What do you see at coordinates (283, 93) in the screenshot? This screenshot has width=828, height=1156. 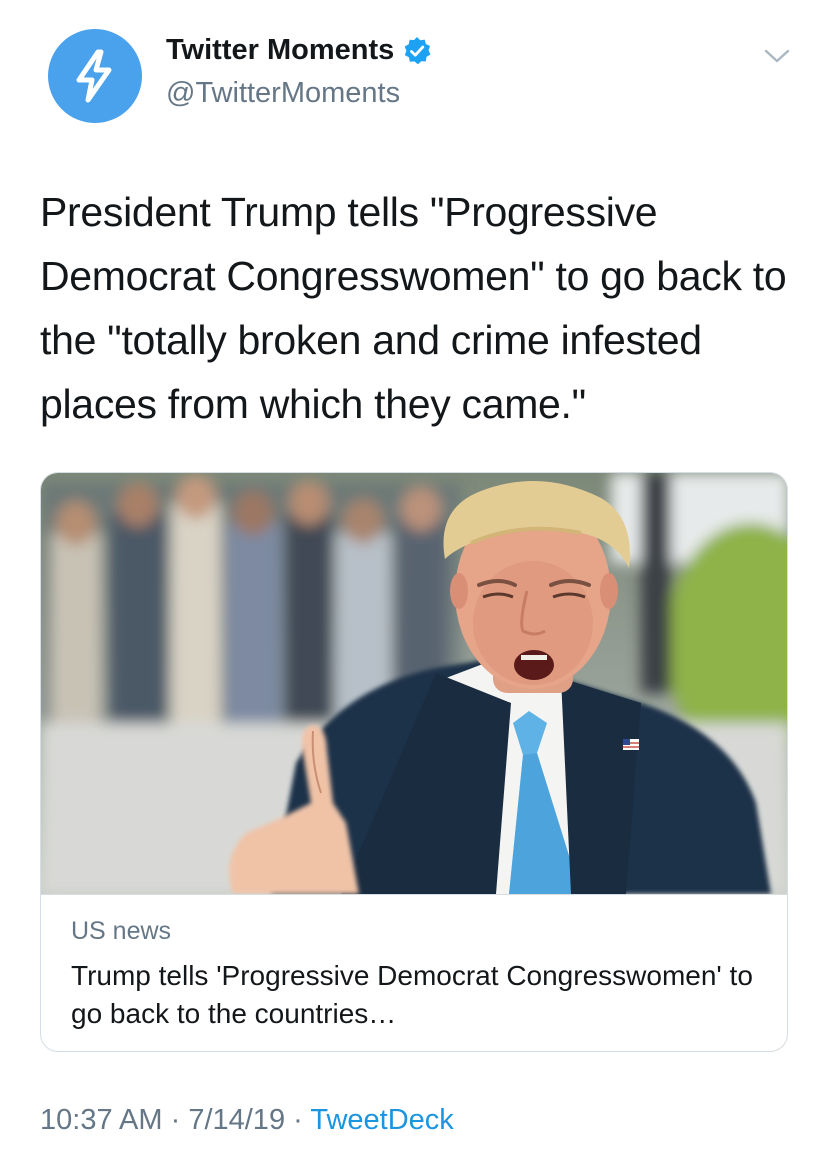 I see `handle: @TwitterMoments` at bounding box center [283, 93].